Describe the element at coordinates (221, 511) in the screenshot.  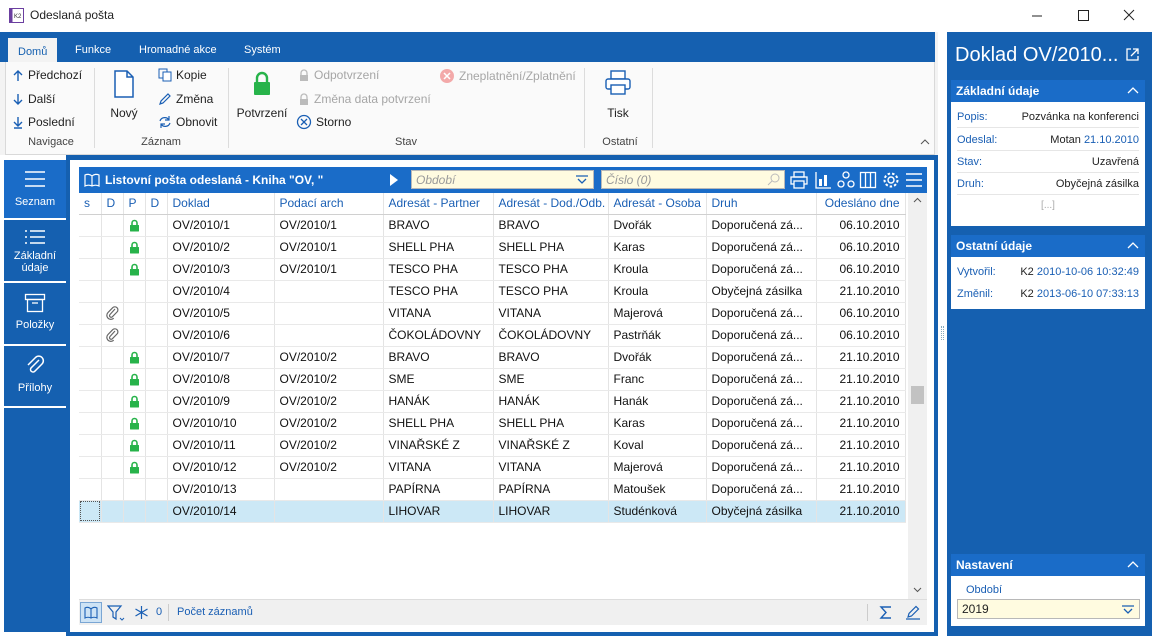
I see `cell-doklad: OV/2010/14` at that location.